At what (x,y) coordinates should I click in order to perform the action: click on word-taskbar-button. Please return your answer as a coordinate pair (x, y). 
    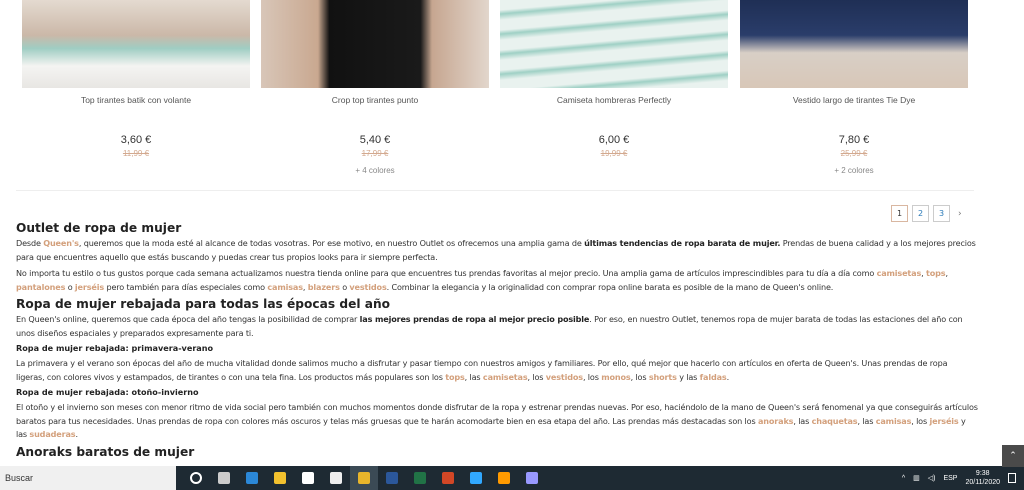
    Looking at the image, I should click on (392, 478).